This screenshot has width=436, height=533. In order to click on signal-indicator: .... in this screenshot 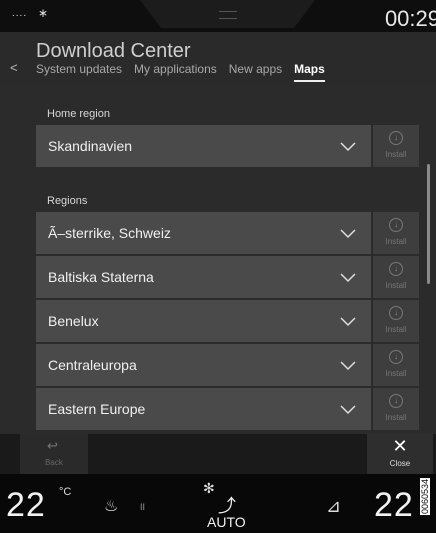, I will do `click(20, 13)`.